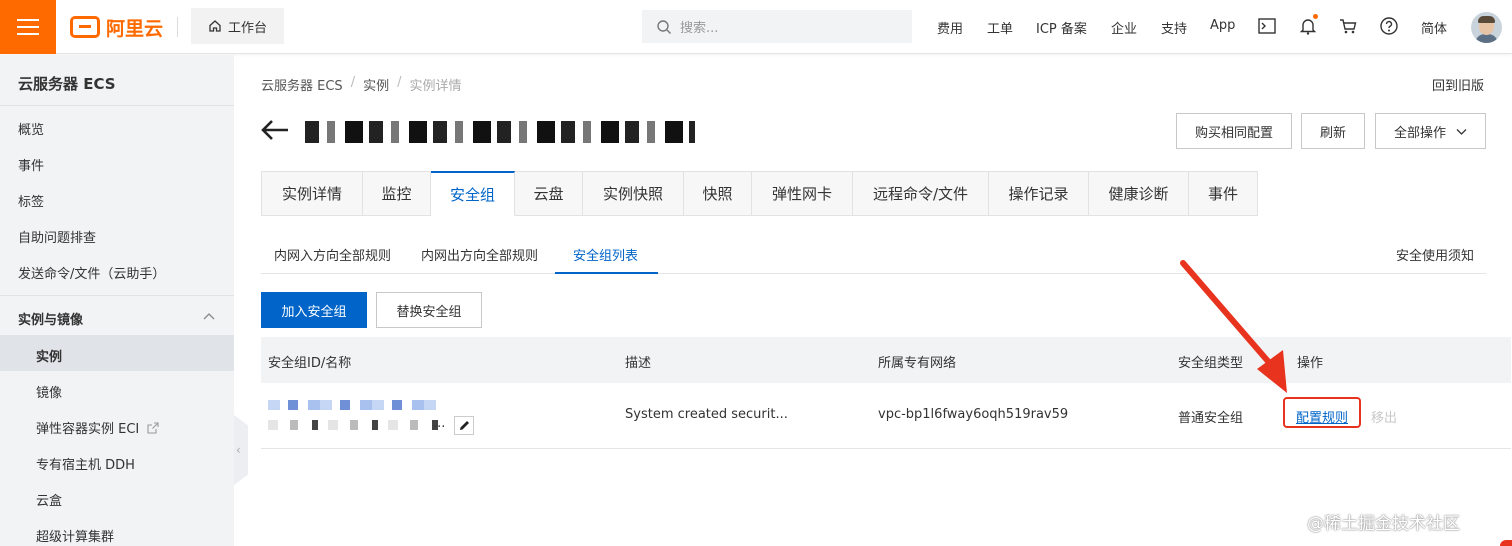 This screenshot has height=546, width=1512. Describe the element at coordinates (135, 28) in the screenshot. I see `logo-text: 阿里云` at that location.